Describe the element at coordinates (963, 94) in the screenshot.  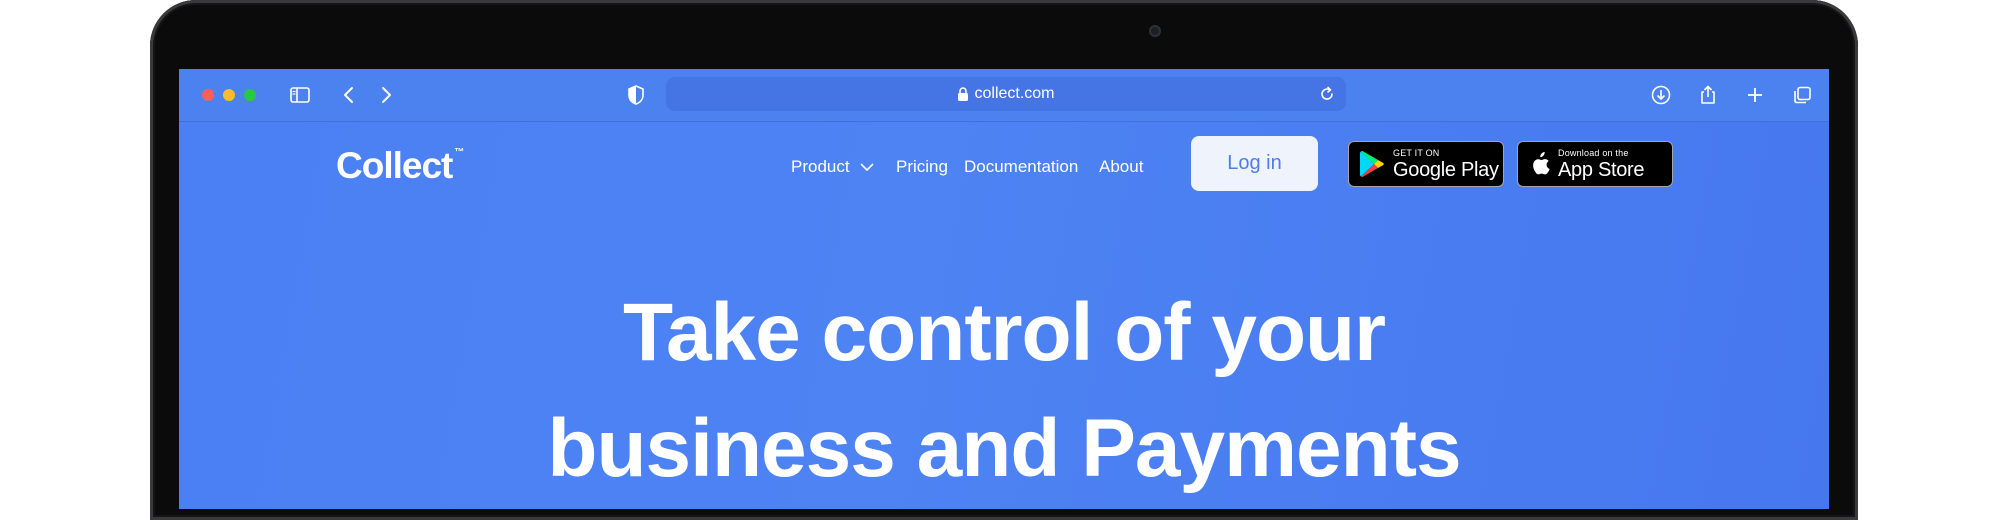
I see `lock-icon` at that location.